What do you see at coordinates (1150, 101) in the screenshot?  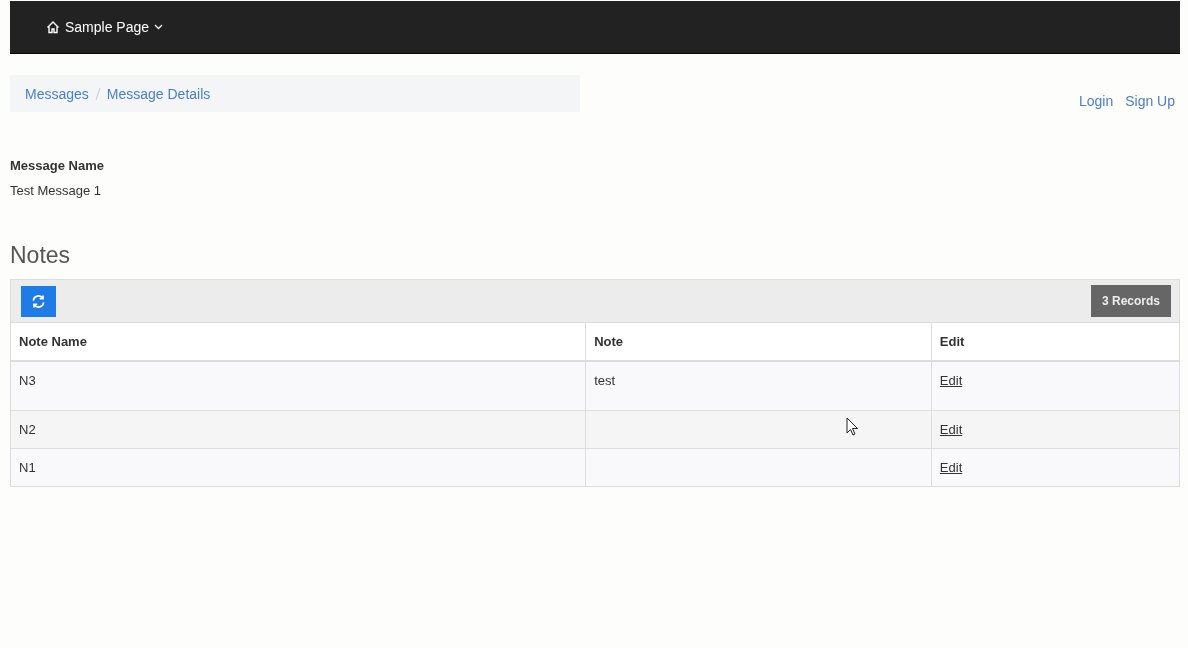 I see `auth-link: Sign Up` at bounding box center [1150, 101].